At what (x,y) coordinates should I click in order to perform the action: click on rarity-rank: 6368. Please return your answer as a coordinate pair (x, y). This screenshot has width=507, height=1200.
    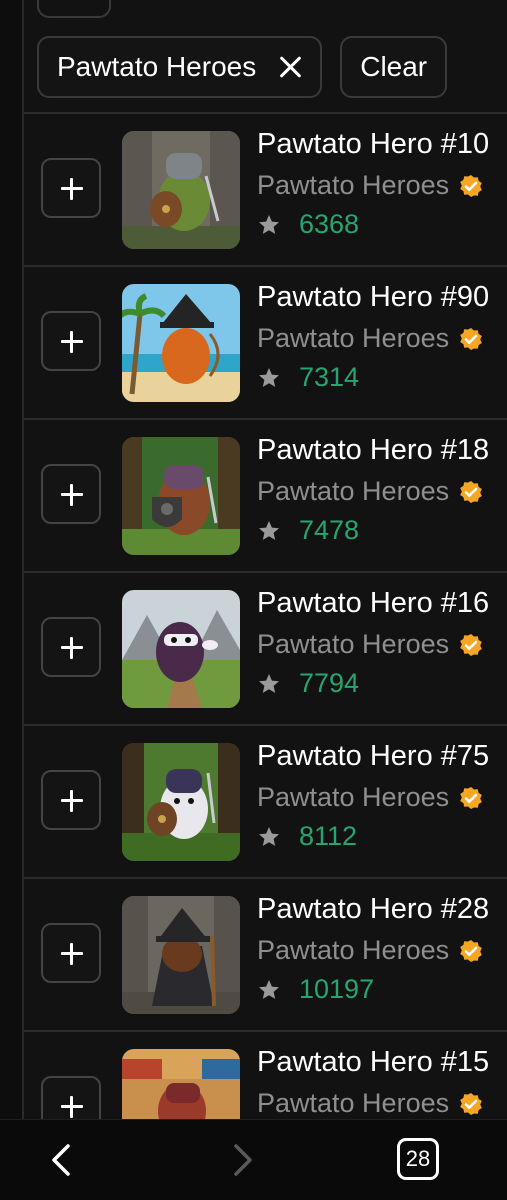
    Looking at the image, I should click on (308, 224).